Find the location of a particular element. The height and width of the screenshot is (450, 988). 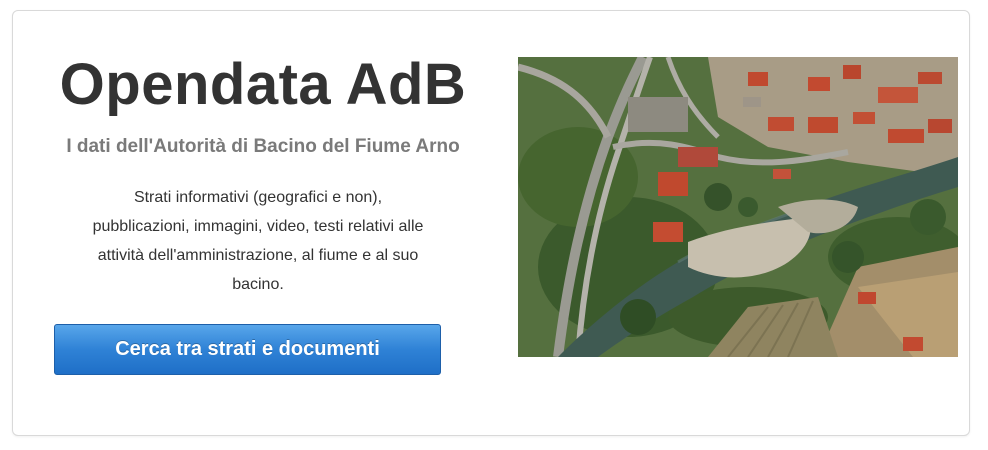

description-line: bacino. is located at coordinates (258, 284).